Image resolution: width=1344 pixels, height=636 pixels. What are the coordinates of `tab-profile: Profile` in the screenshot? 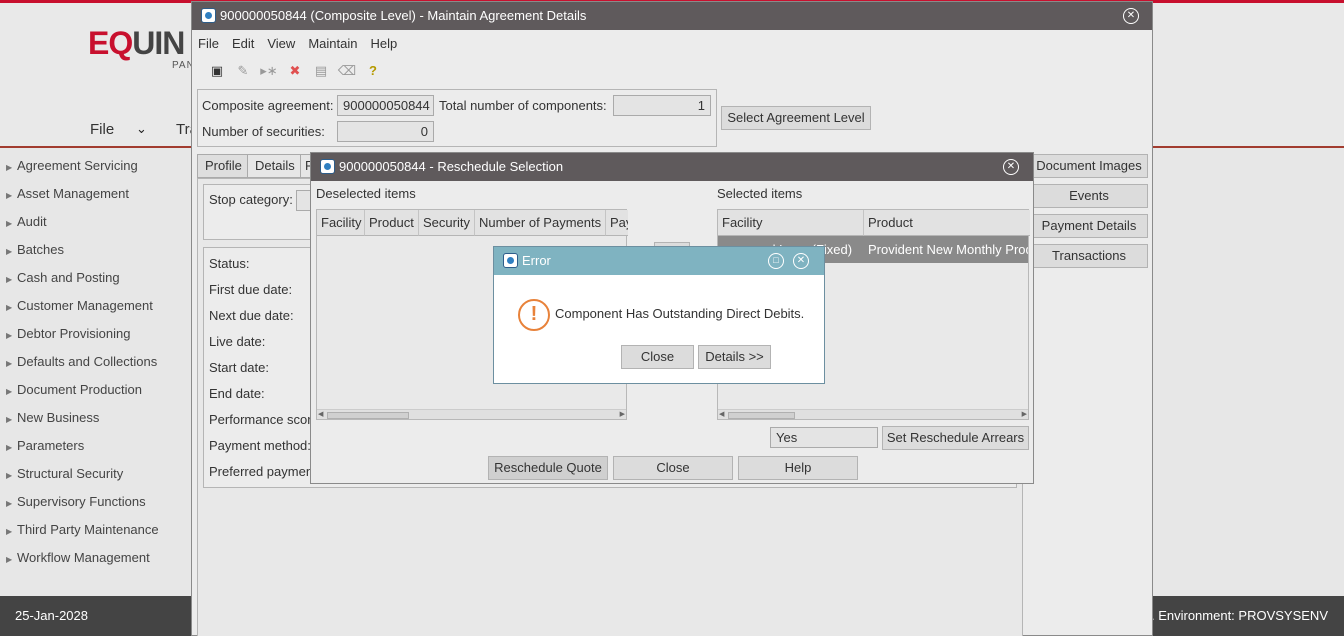 It's located at (223, 166).